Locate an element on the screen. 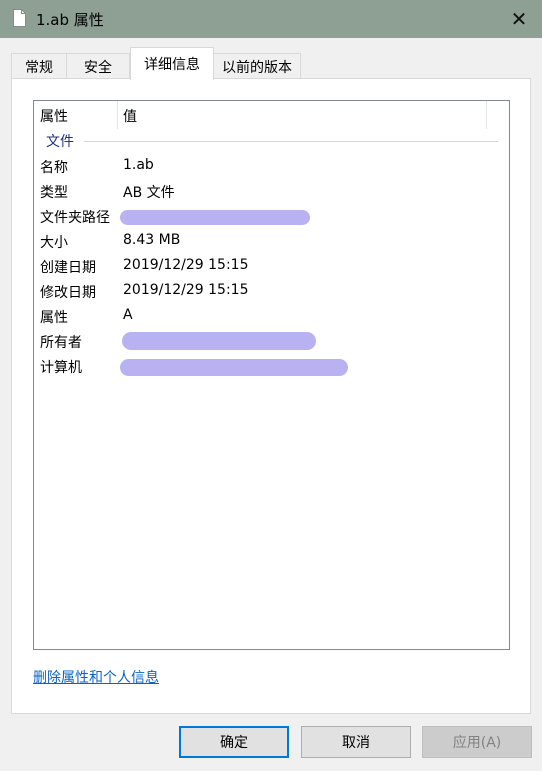  list-header: 属性 值 is located at coordinates (271, 115).